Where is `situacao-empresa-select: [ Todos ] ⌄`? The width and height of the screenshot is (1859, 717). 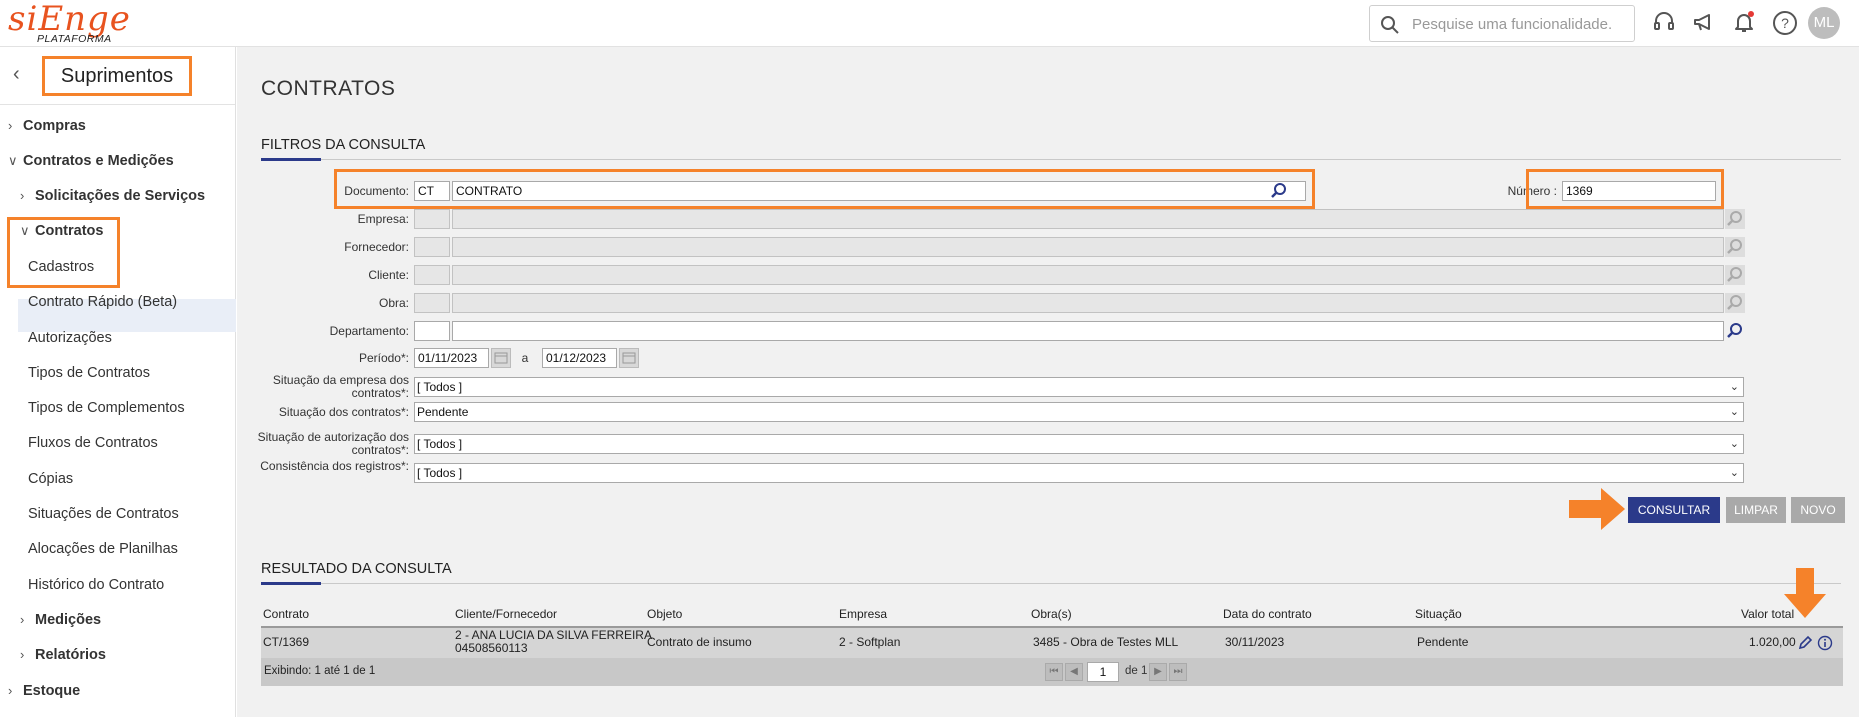
situacao-empresa-select: [ Todos ] ⌄ is located at coordinates (1079, 387).